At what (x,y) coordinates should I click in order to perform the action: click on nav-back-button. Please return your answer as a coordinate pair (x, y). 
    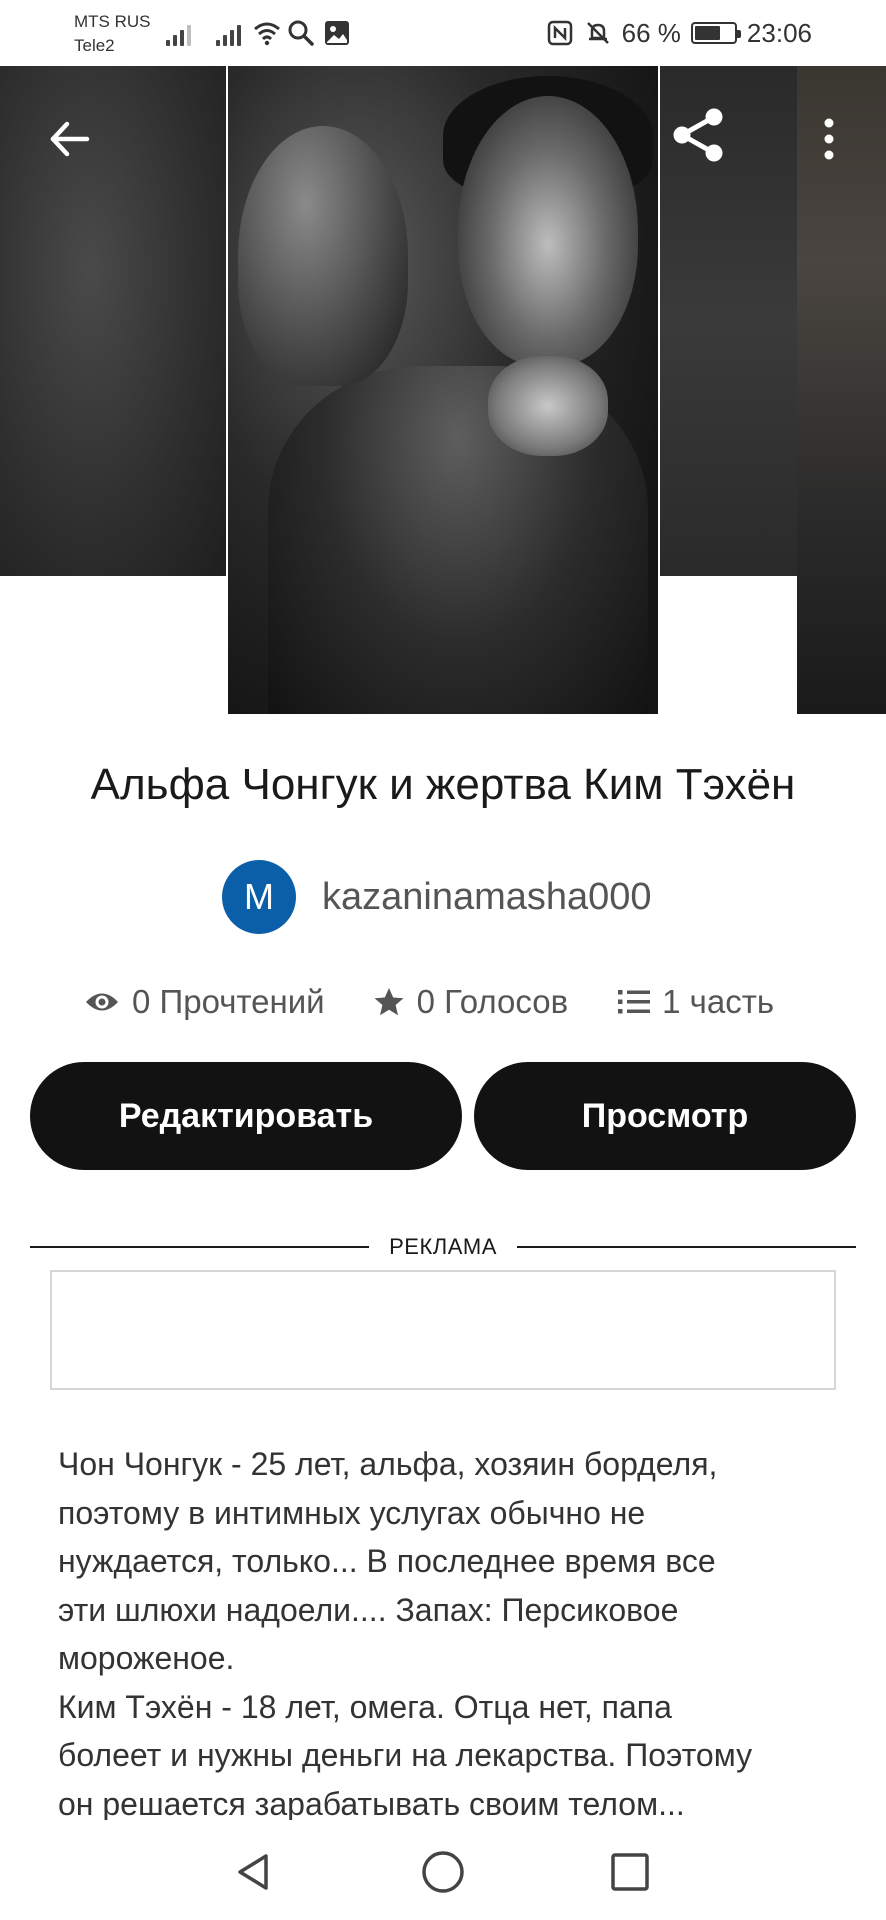
    Looking at the image, I should click on (254, 1872).